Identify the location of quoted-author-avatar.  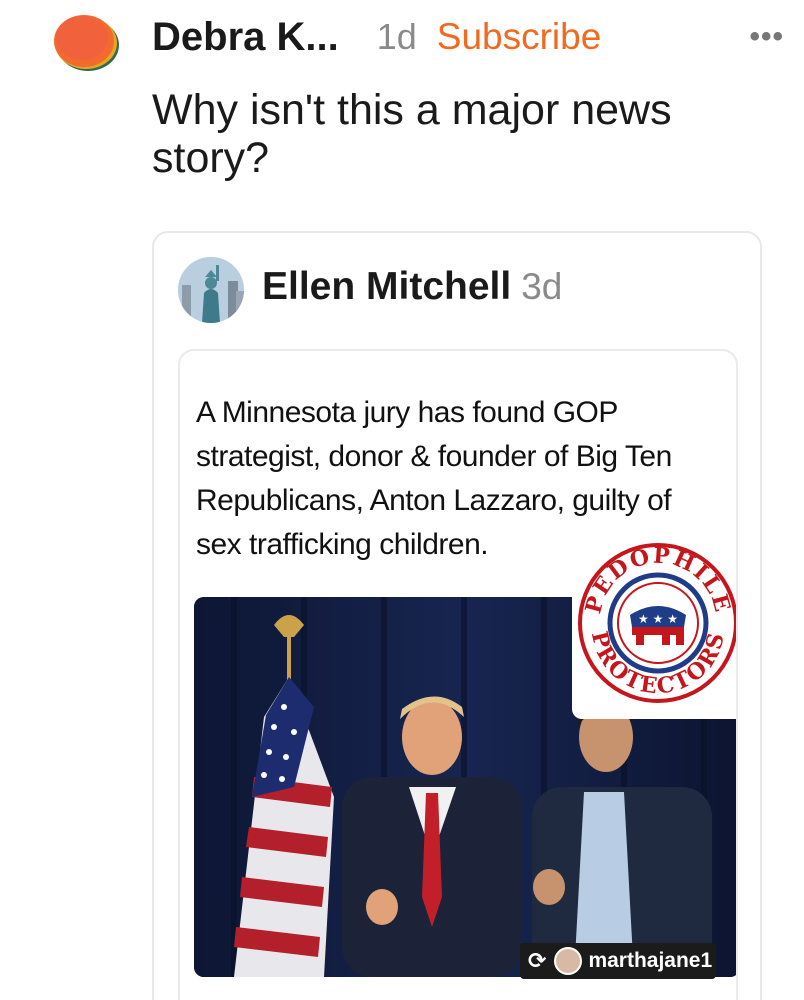
(211, 290).